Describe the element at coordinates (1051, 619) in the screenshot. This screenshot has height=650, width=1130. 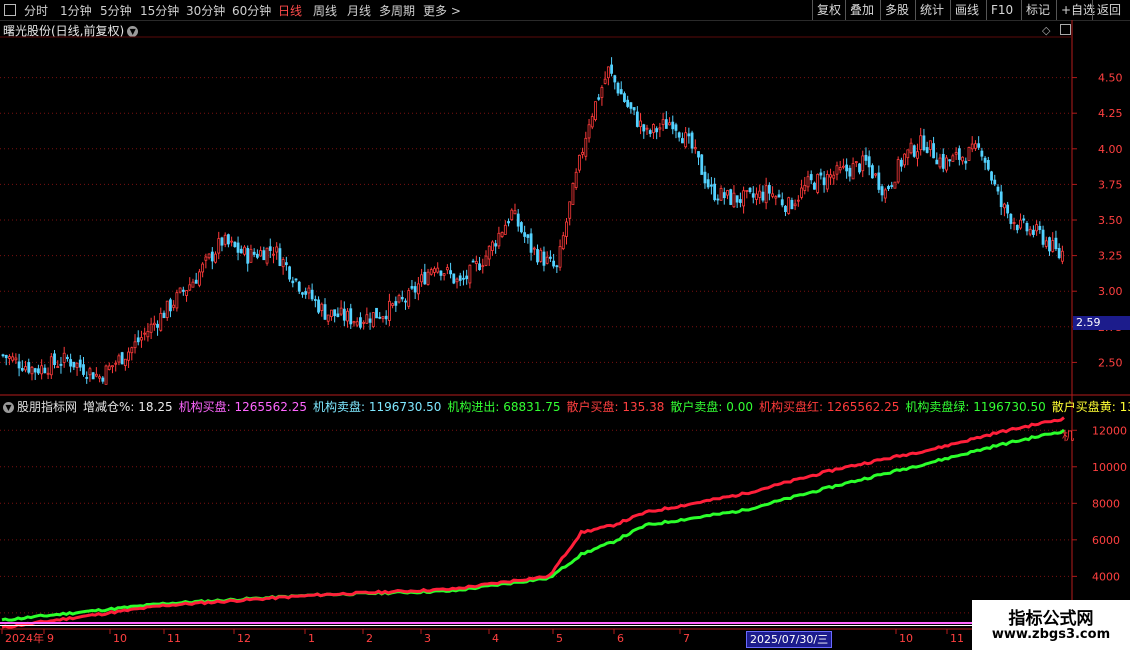
I see `watermark-title: 指标公式网` at that location.